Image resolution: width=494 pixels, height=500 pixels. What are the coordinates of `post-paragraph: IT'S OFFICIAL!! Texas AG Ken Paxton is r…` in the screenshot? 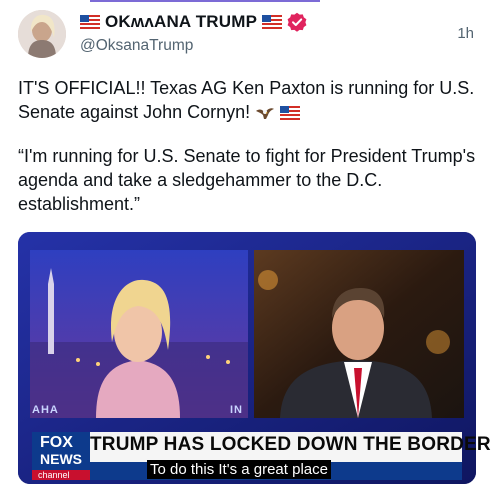 It's located at (246, 100).